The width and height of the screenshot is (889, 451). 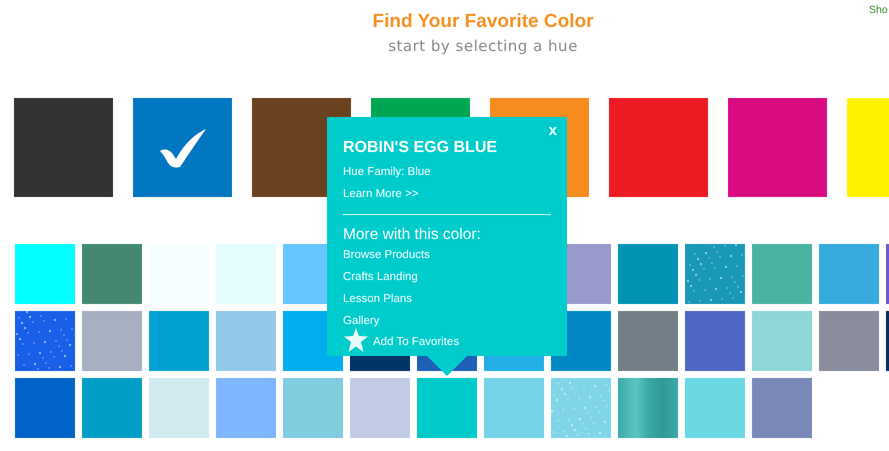 I want to click on popup-link: Lesson Plans, so click(x=447, y=299).